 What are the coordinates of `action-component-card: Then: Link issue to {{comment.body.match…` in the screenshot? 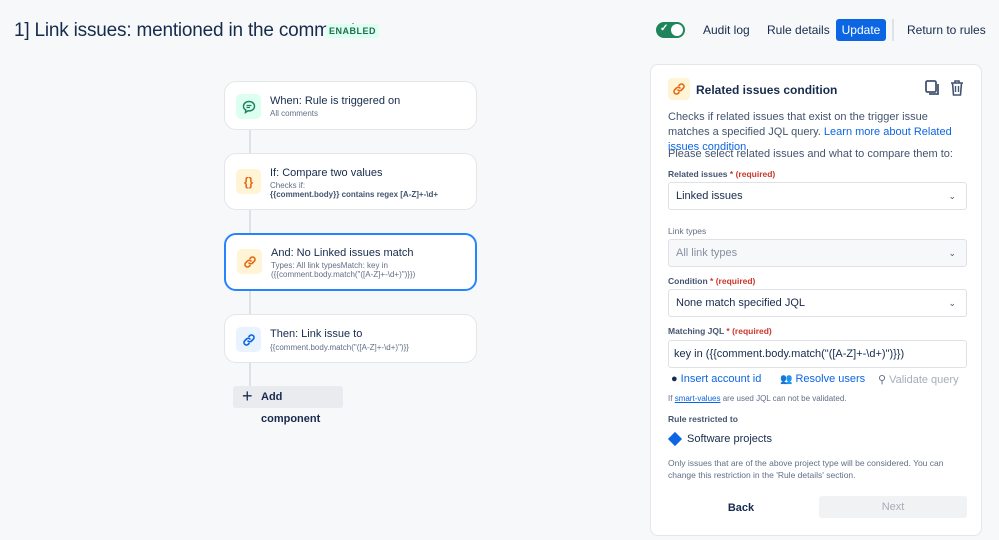 It's located at (350, 338).